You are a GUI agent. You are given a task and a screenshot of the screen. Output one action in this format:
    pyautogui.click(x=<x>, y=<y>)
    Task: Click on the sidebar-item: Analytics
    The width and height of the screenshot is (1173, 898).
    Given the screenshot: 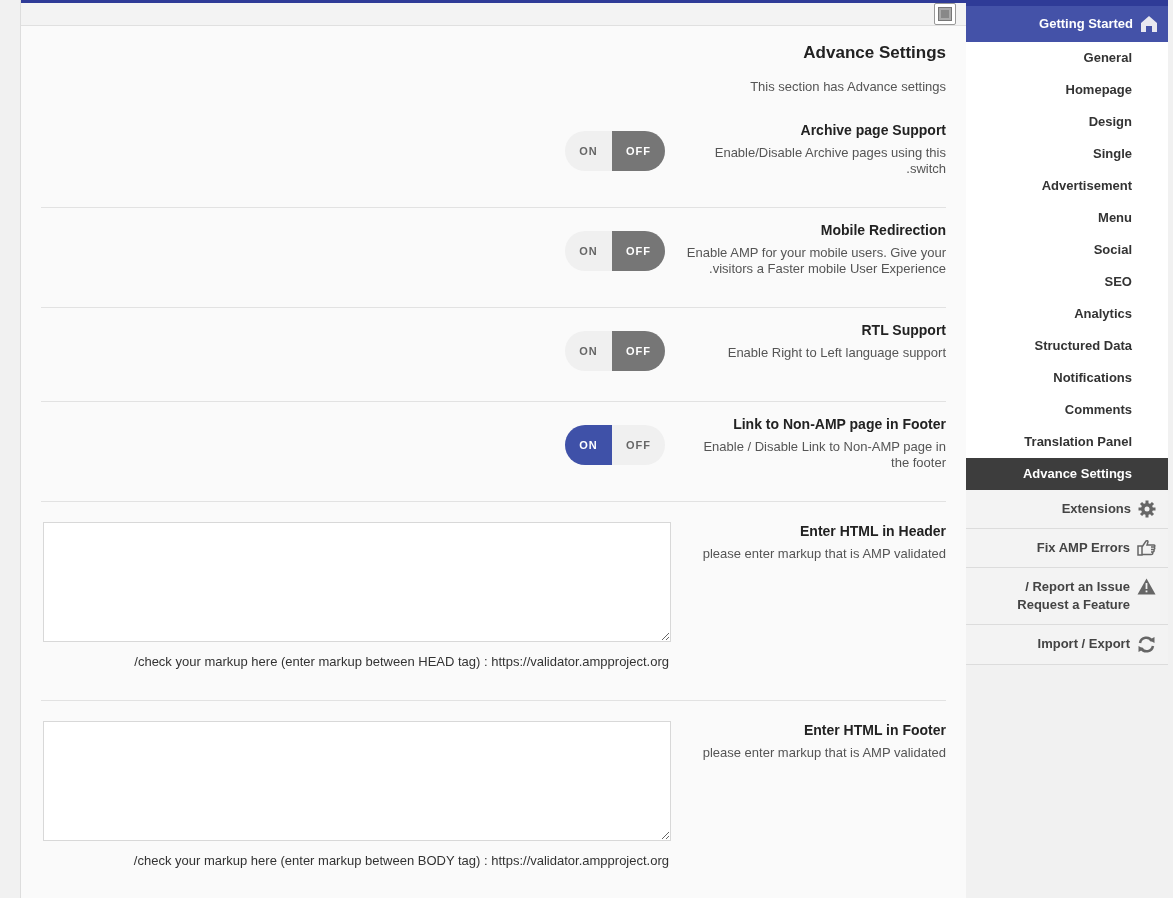 What is the action you would take?
    pyautogui.click(x=1067, y=314)
    